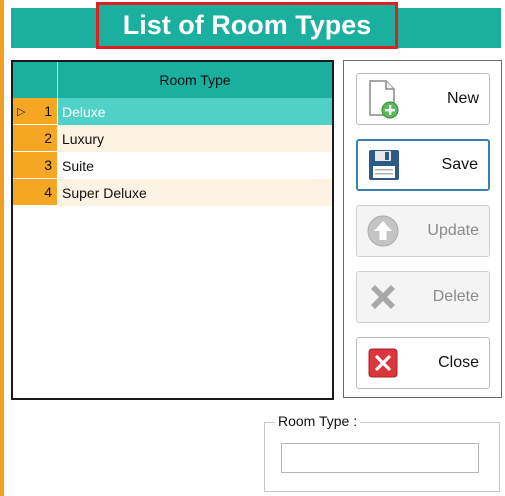 The image size is (505, 496). I want to click on table-row: 3 Suite, so click(172, 165).